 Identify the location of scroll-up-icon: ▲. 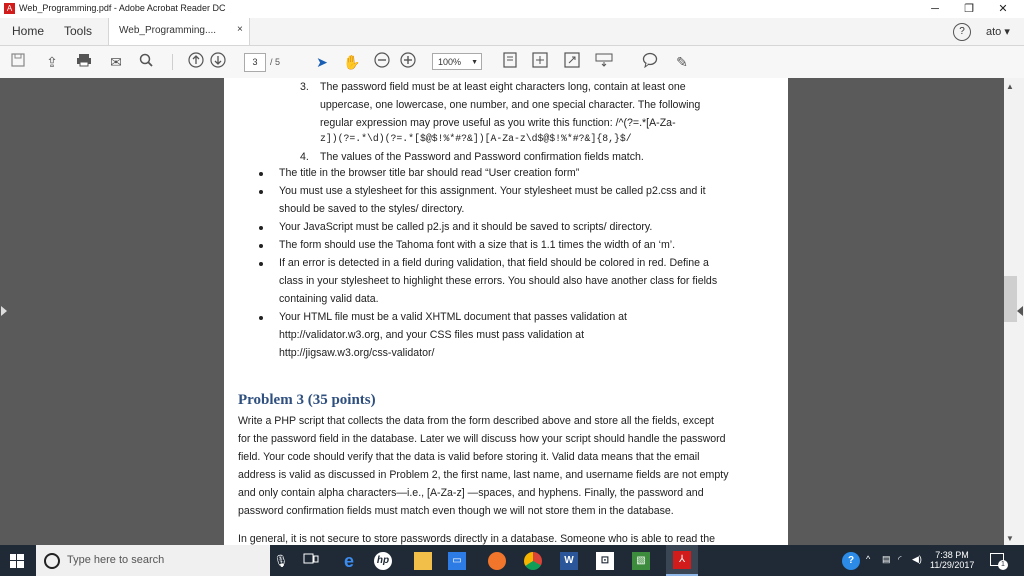
(1010, 86).